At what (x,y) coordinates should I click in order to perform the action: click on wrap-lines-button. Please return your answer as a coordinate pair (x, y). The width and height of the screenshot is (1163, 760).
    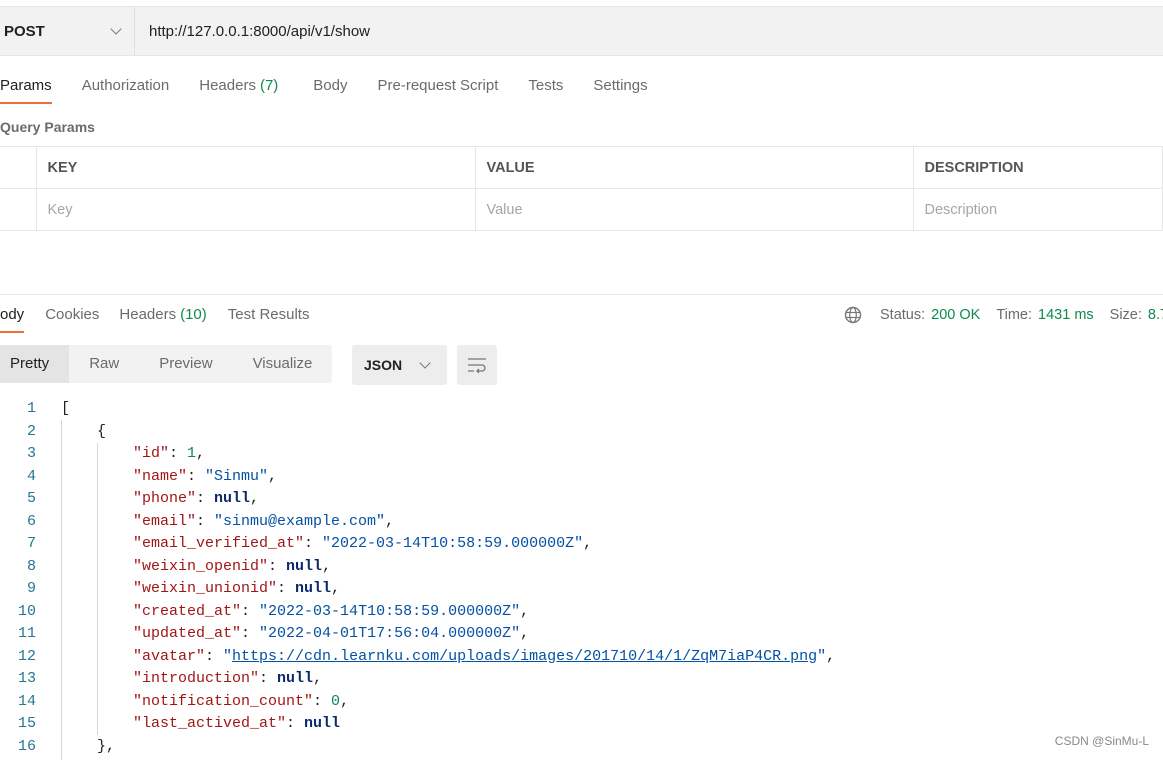
    Looking at the image, I should click on (477, 365).